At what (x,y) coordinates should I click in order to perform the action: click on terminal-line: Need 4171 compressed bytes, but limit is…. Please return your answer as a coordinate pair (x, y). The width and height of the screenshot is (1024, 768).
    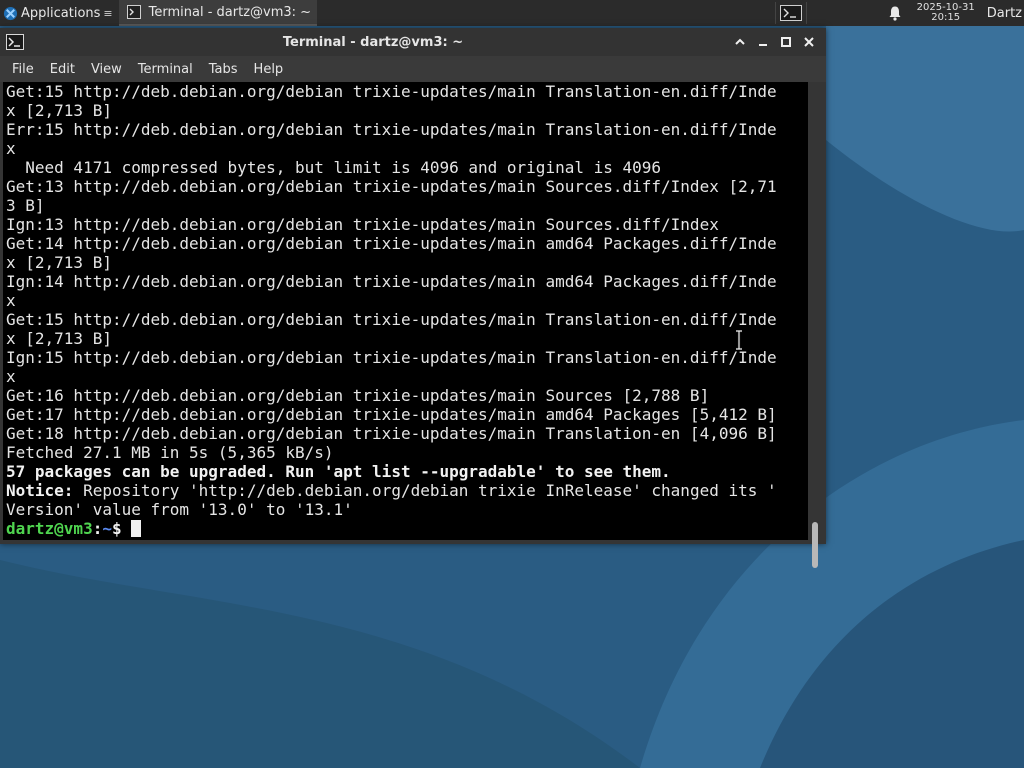
    Looking at the image, I should click on (334, 167).